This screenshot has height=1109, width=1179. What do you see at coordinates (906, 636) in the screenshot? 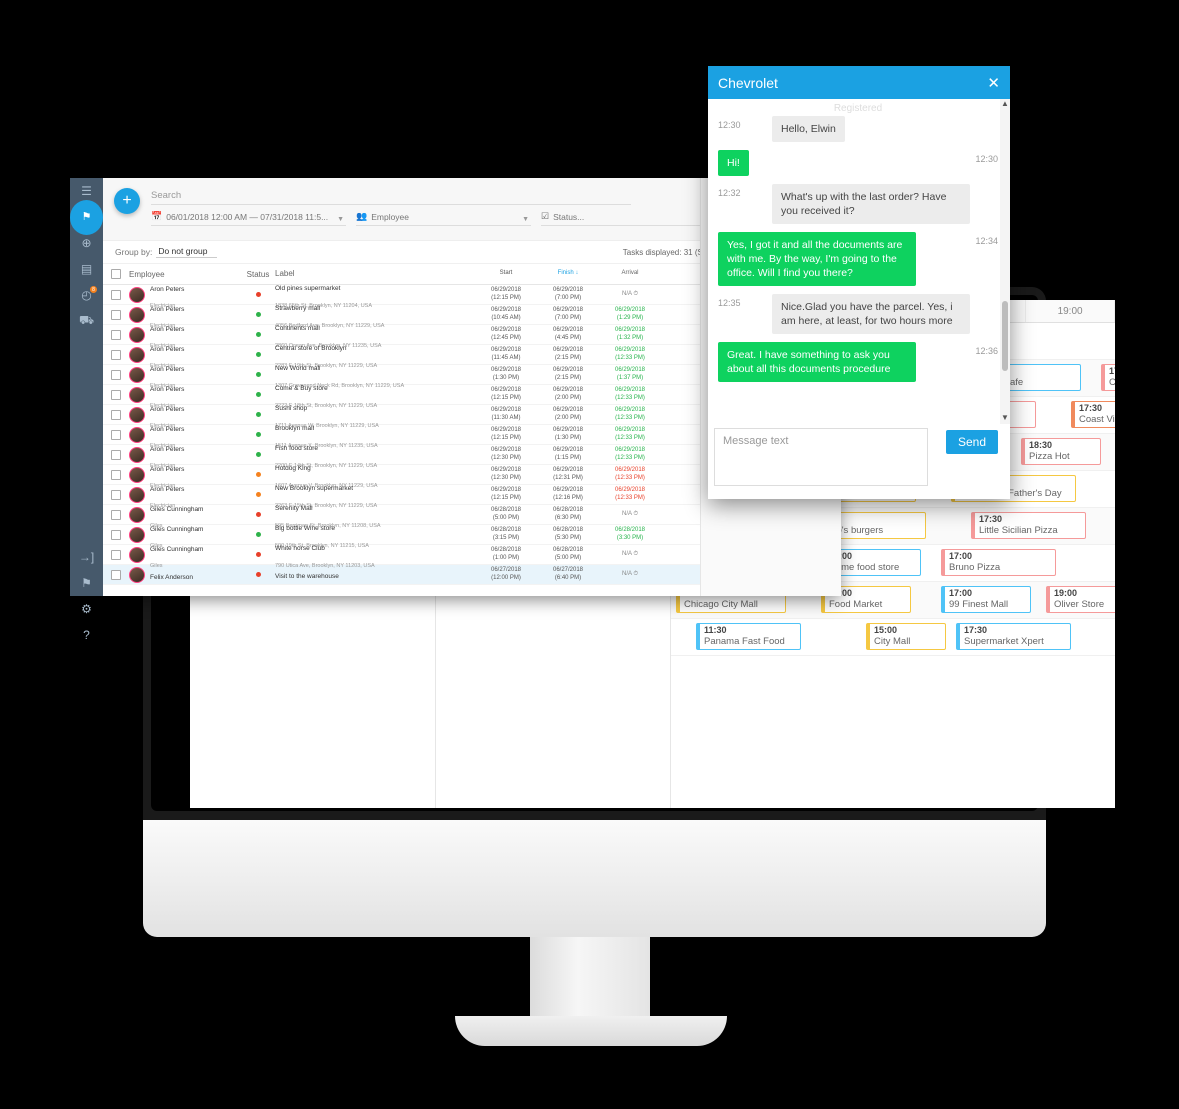
I see `calendar-event: 15:00 City Mall` at bounding box center [906, 636].